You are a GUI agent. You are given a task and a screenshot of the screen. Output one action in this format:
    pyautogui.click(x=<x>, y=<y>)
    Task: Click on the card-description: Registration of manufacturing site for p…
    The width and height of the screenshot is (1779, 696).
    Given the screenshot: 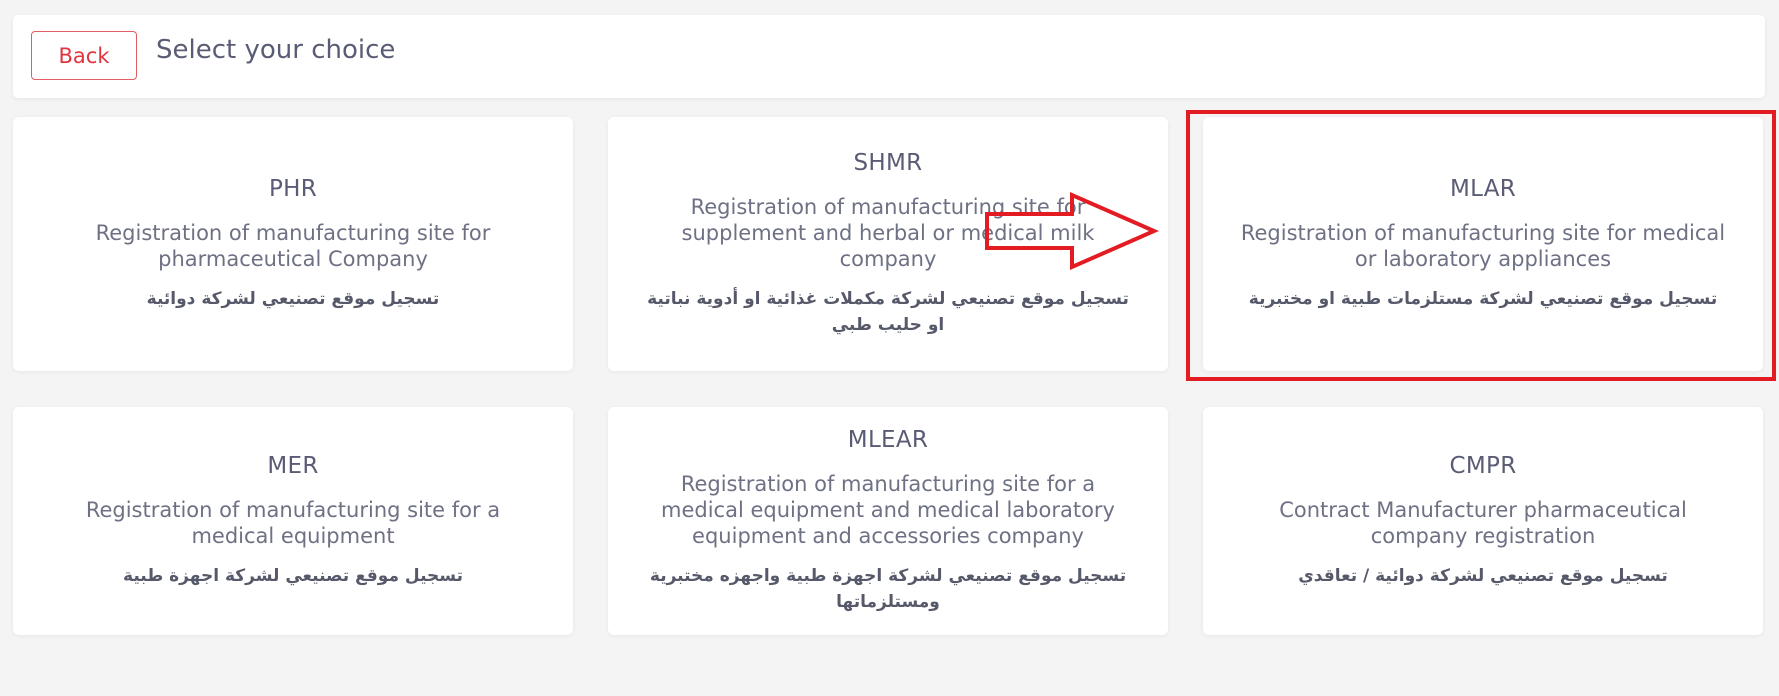 What is the action you would take?
    pyautogui.click(x=293, y=246)
    